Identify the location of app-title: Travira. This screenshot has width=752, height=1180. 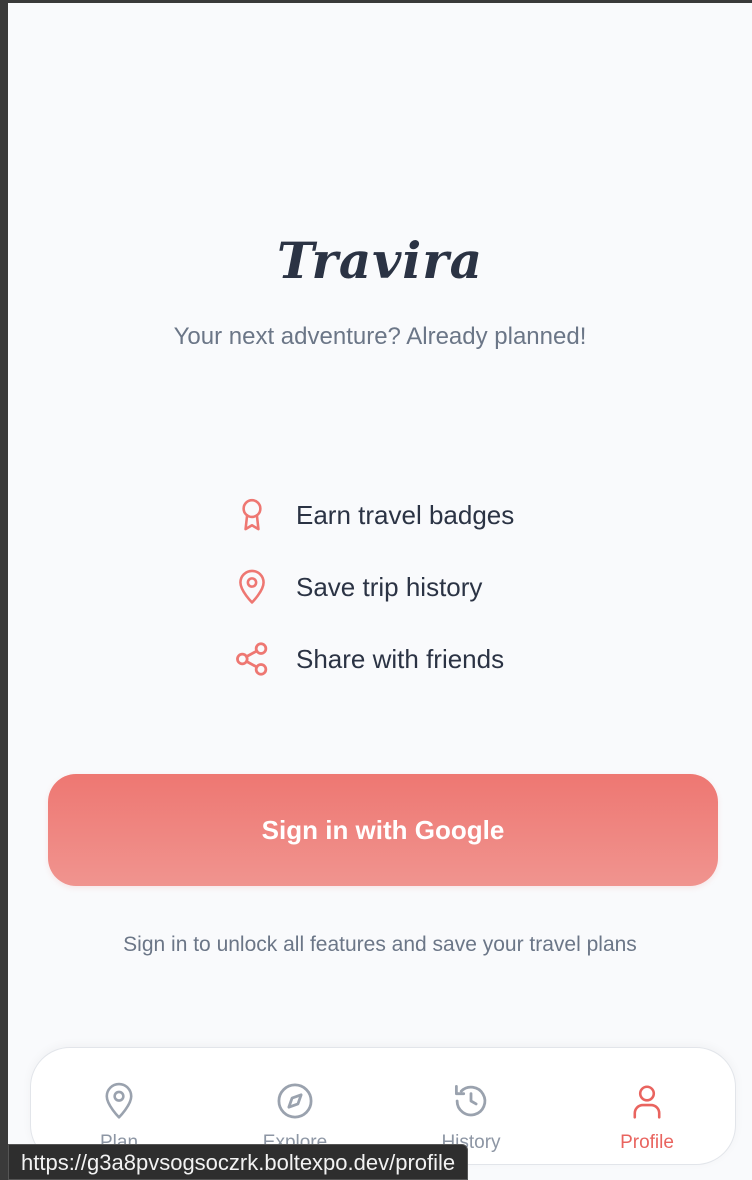
(380, 260).